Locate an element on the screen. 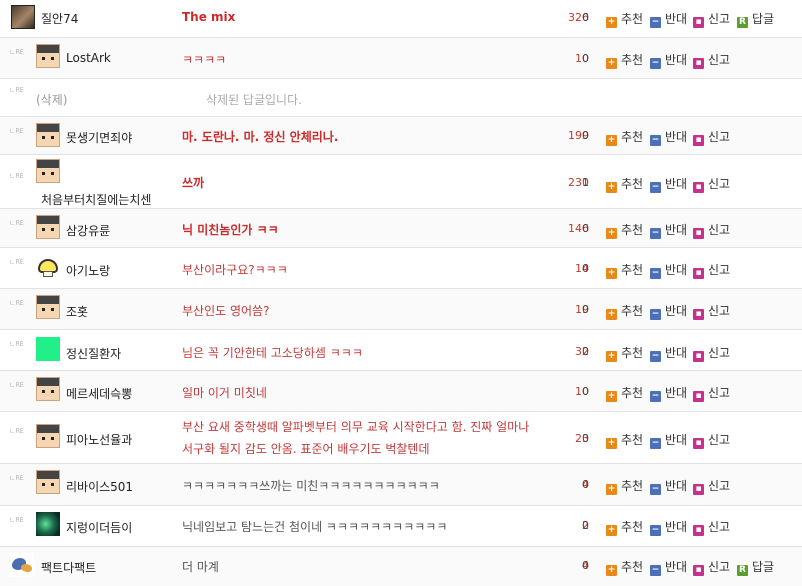  comment-row: 질안74 The mix 326 0 + 추천 − 반대 ▪ 신고 R 답글 is located at coordinates (401, 19).